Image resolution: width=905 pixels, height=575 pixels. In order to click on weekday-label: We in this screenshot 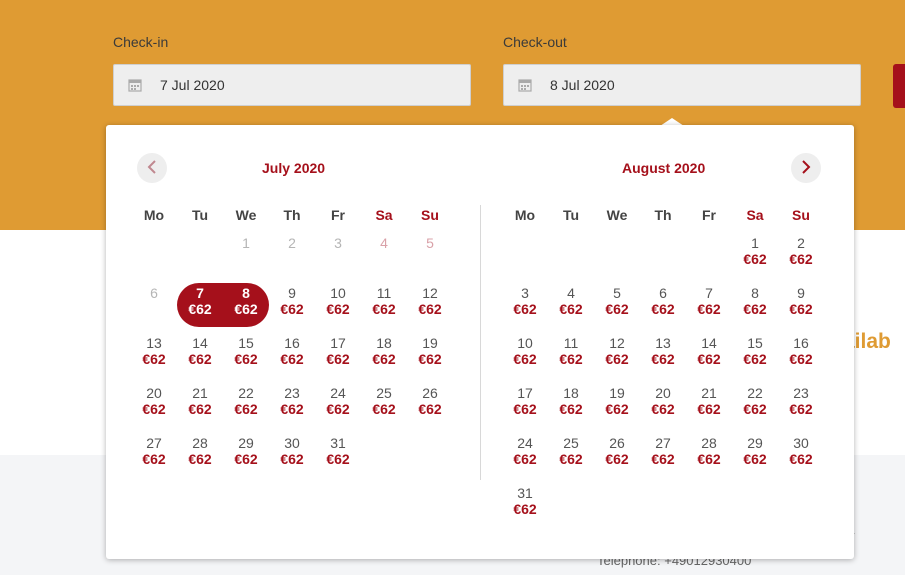, I will do `click(246, 215)`.